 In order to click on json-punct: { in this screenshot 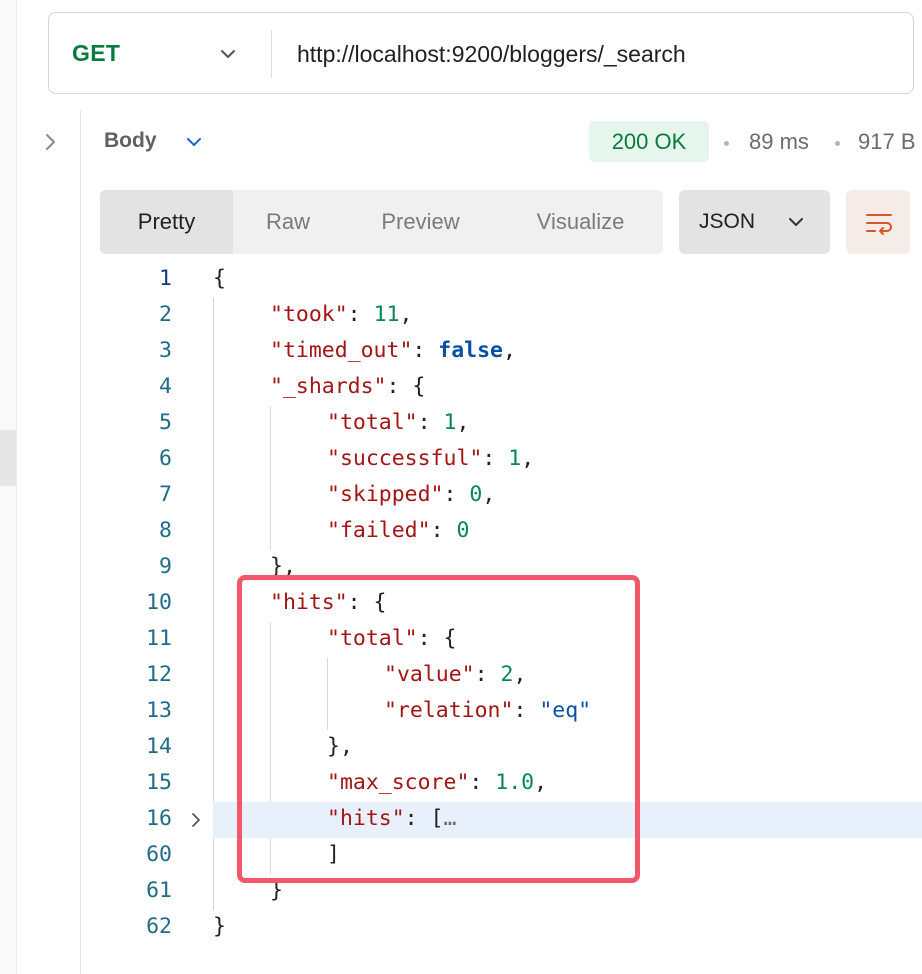, I will do `click(219, 278)`.